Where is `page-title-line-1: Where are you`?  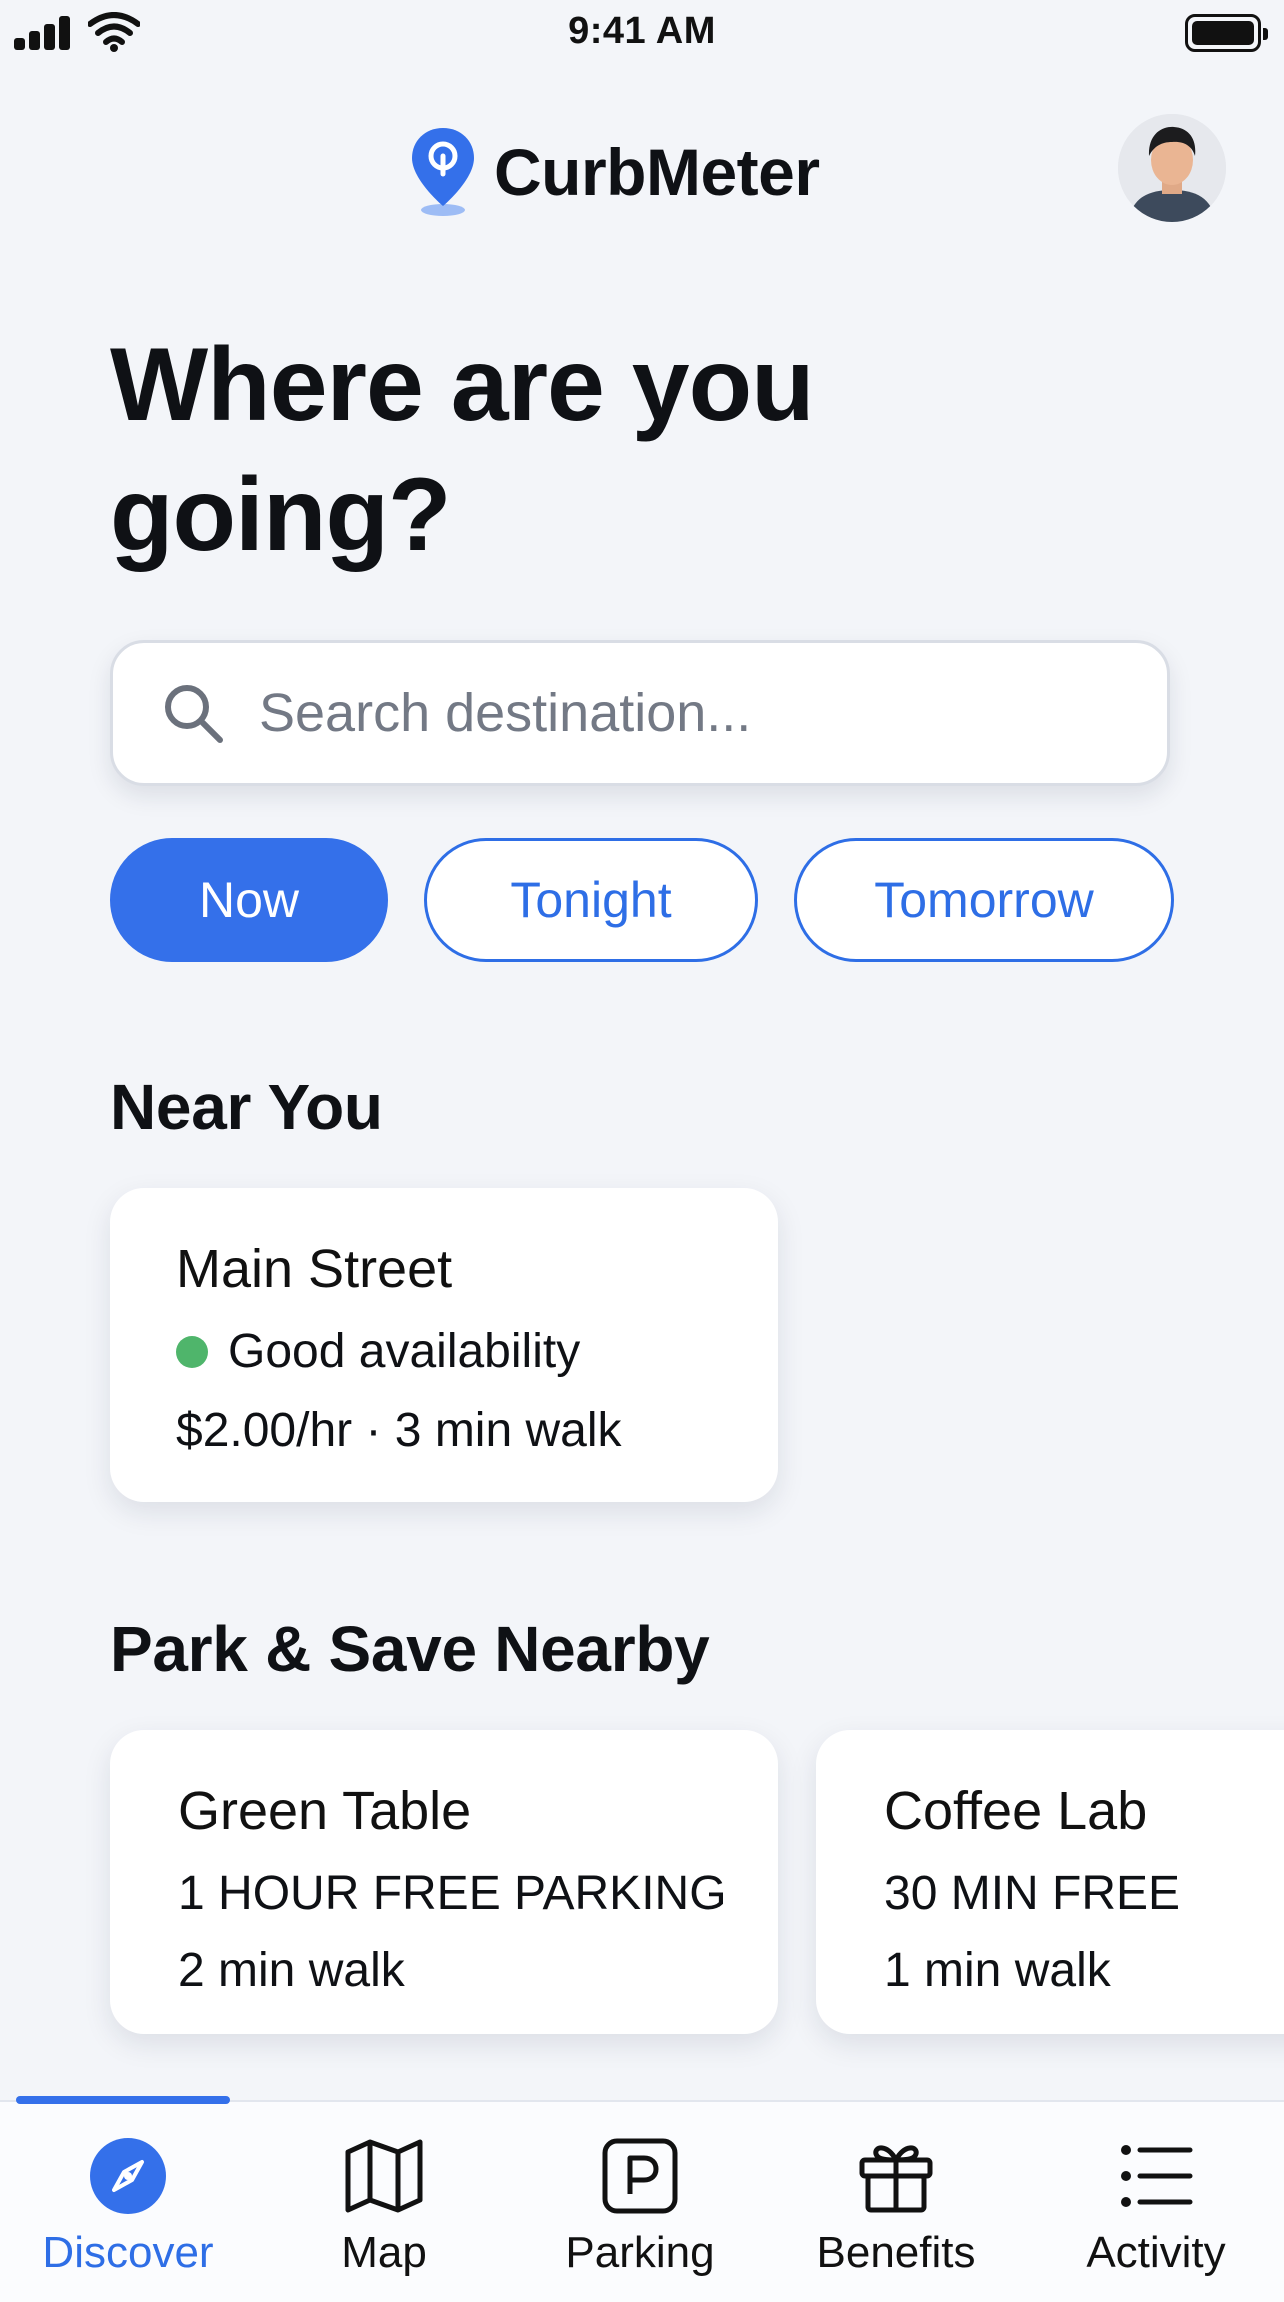
page-title-line-1: Where are you is located at coordinates (462, 385).